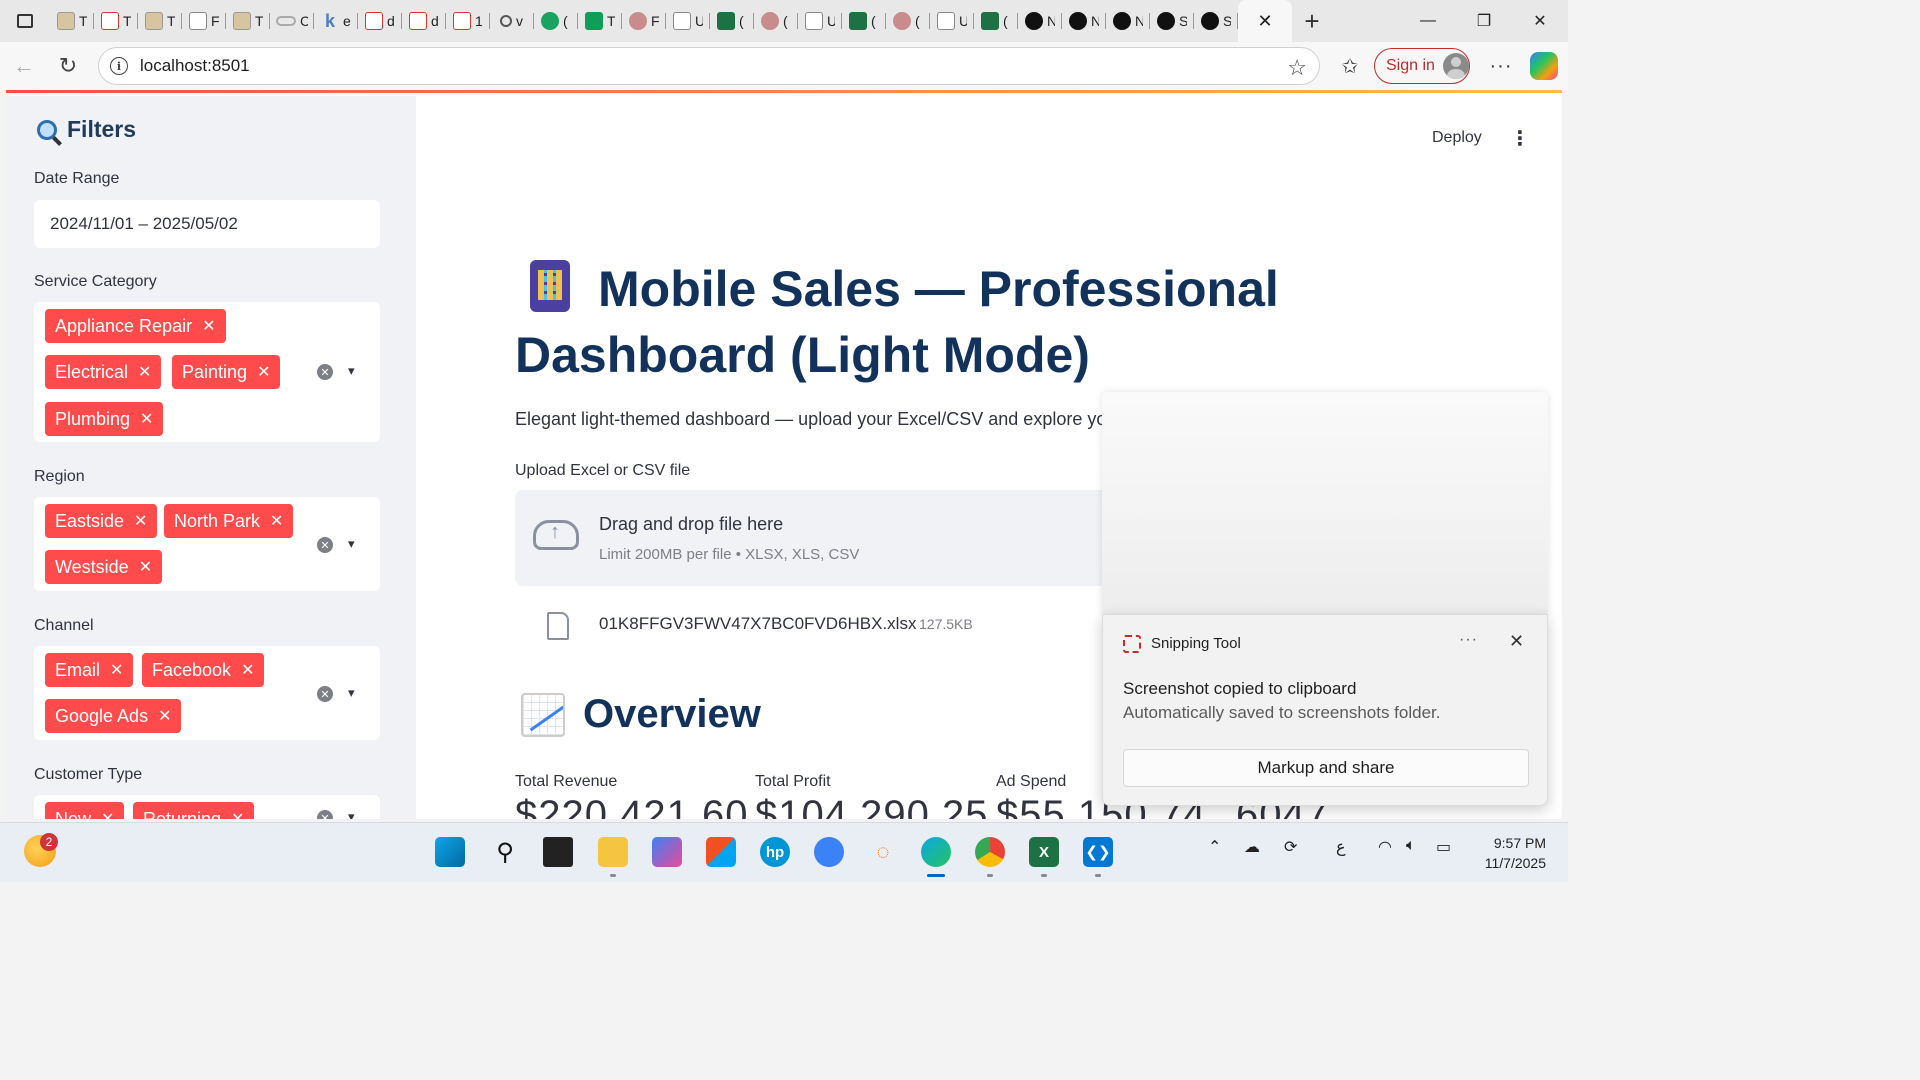 The height and width of the screenshot is (1080, 1920). I want to click on copilot-icon, so click(1544, 66).